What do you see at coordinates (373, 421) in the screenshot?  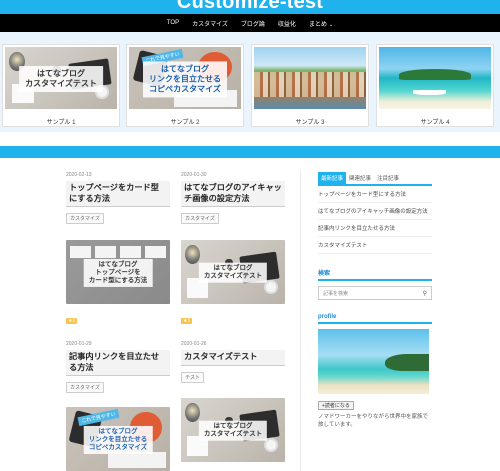 I see `profile-description: ノマドワーカーをやりながら世界中を家族で旅しています。` at bounding box center [373, 421].